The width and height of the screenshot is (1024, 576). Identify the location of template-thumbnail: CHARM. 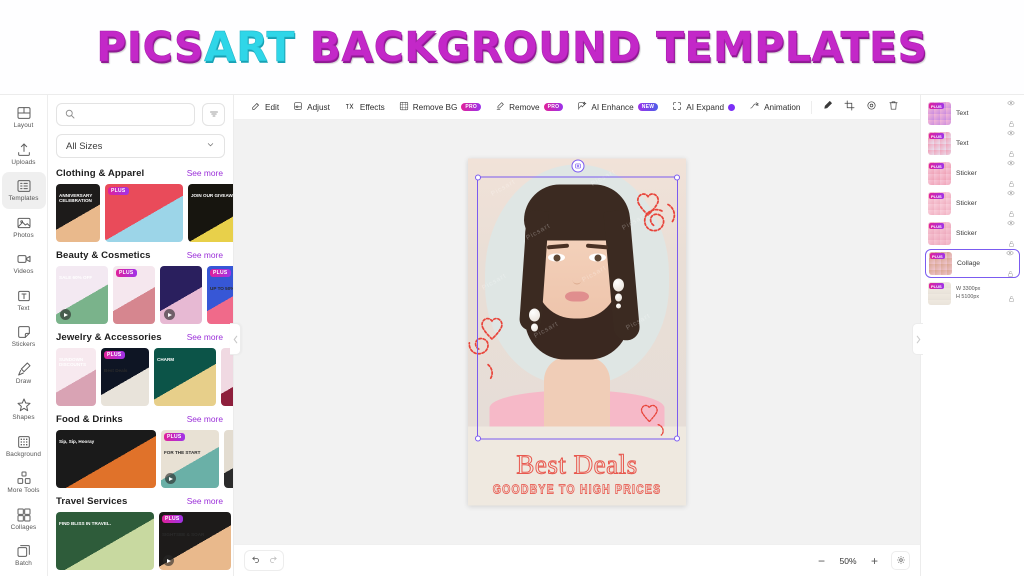
(185, 377).